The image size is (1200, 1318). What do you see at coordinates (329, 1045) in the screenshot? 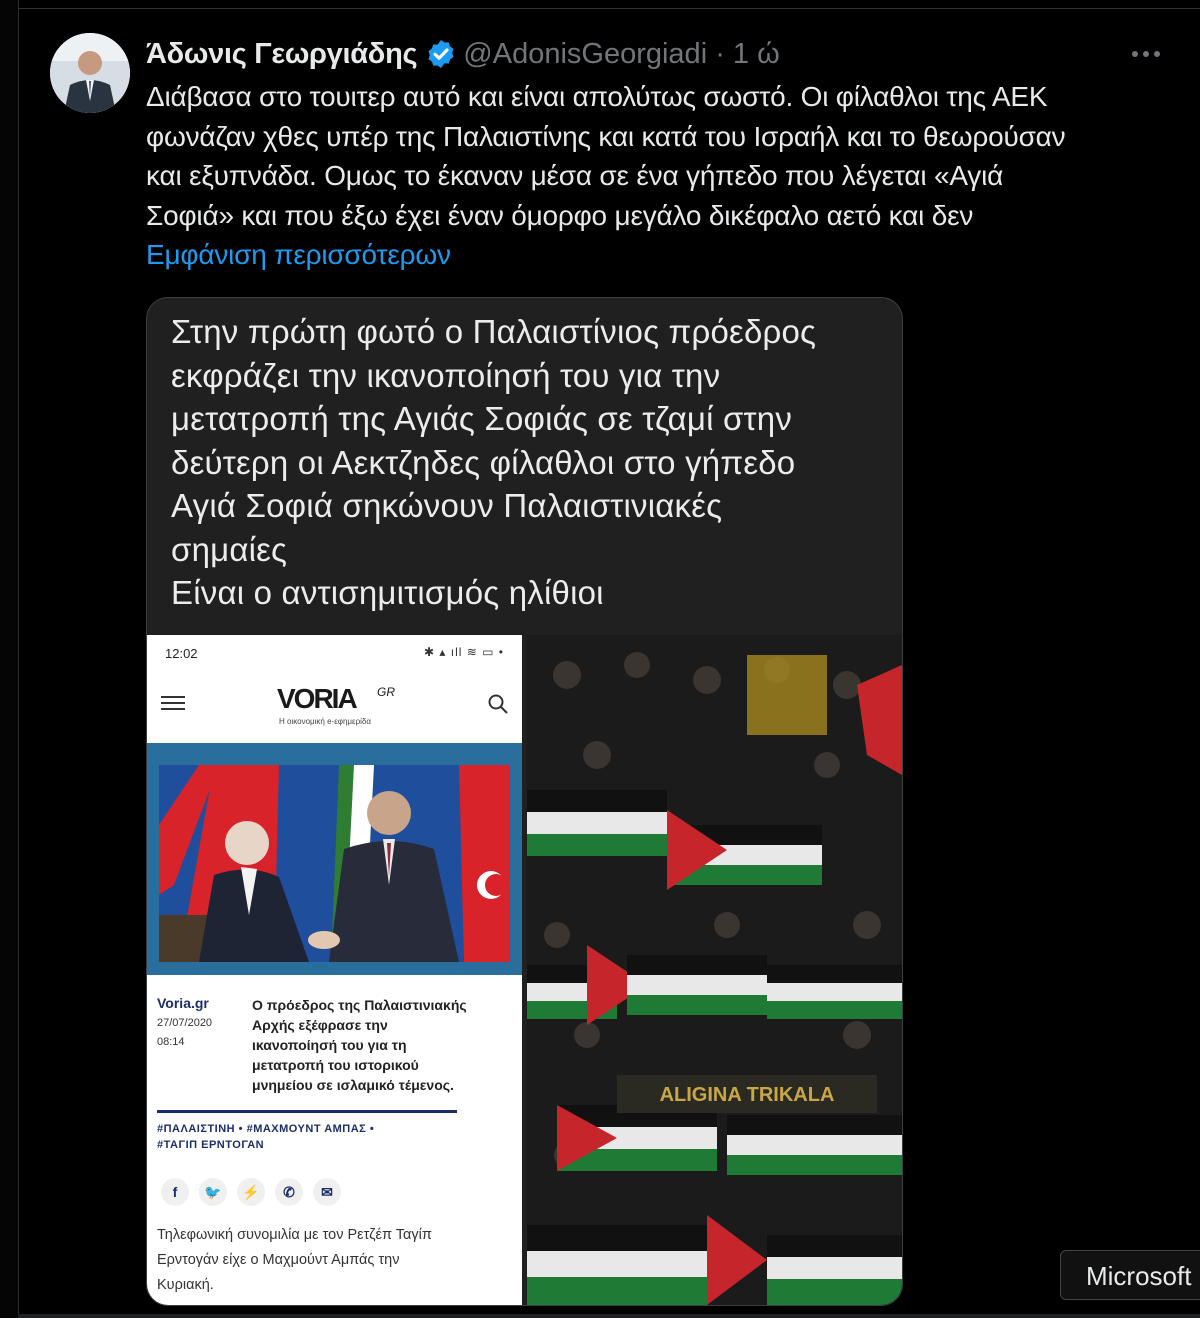
I see `headline-line: ικανοποίησή του για τη` at bounding box center [329, 1045].